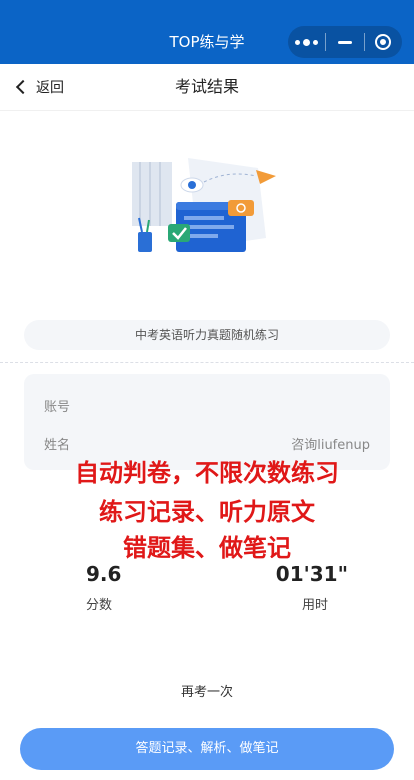 The image size is (414, 780). What do you see at coordinates (207, 548) in the screenshot?
I see `promo-line-3: 错题集、做笔记` at bounding box center [207, 548].